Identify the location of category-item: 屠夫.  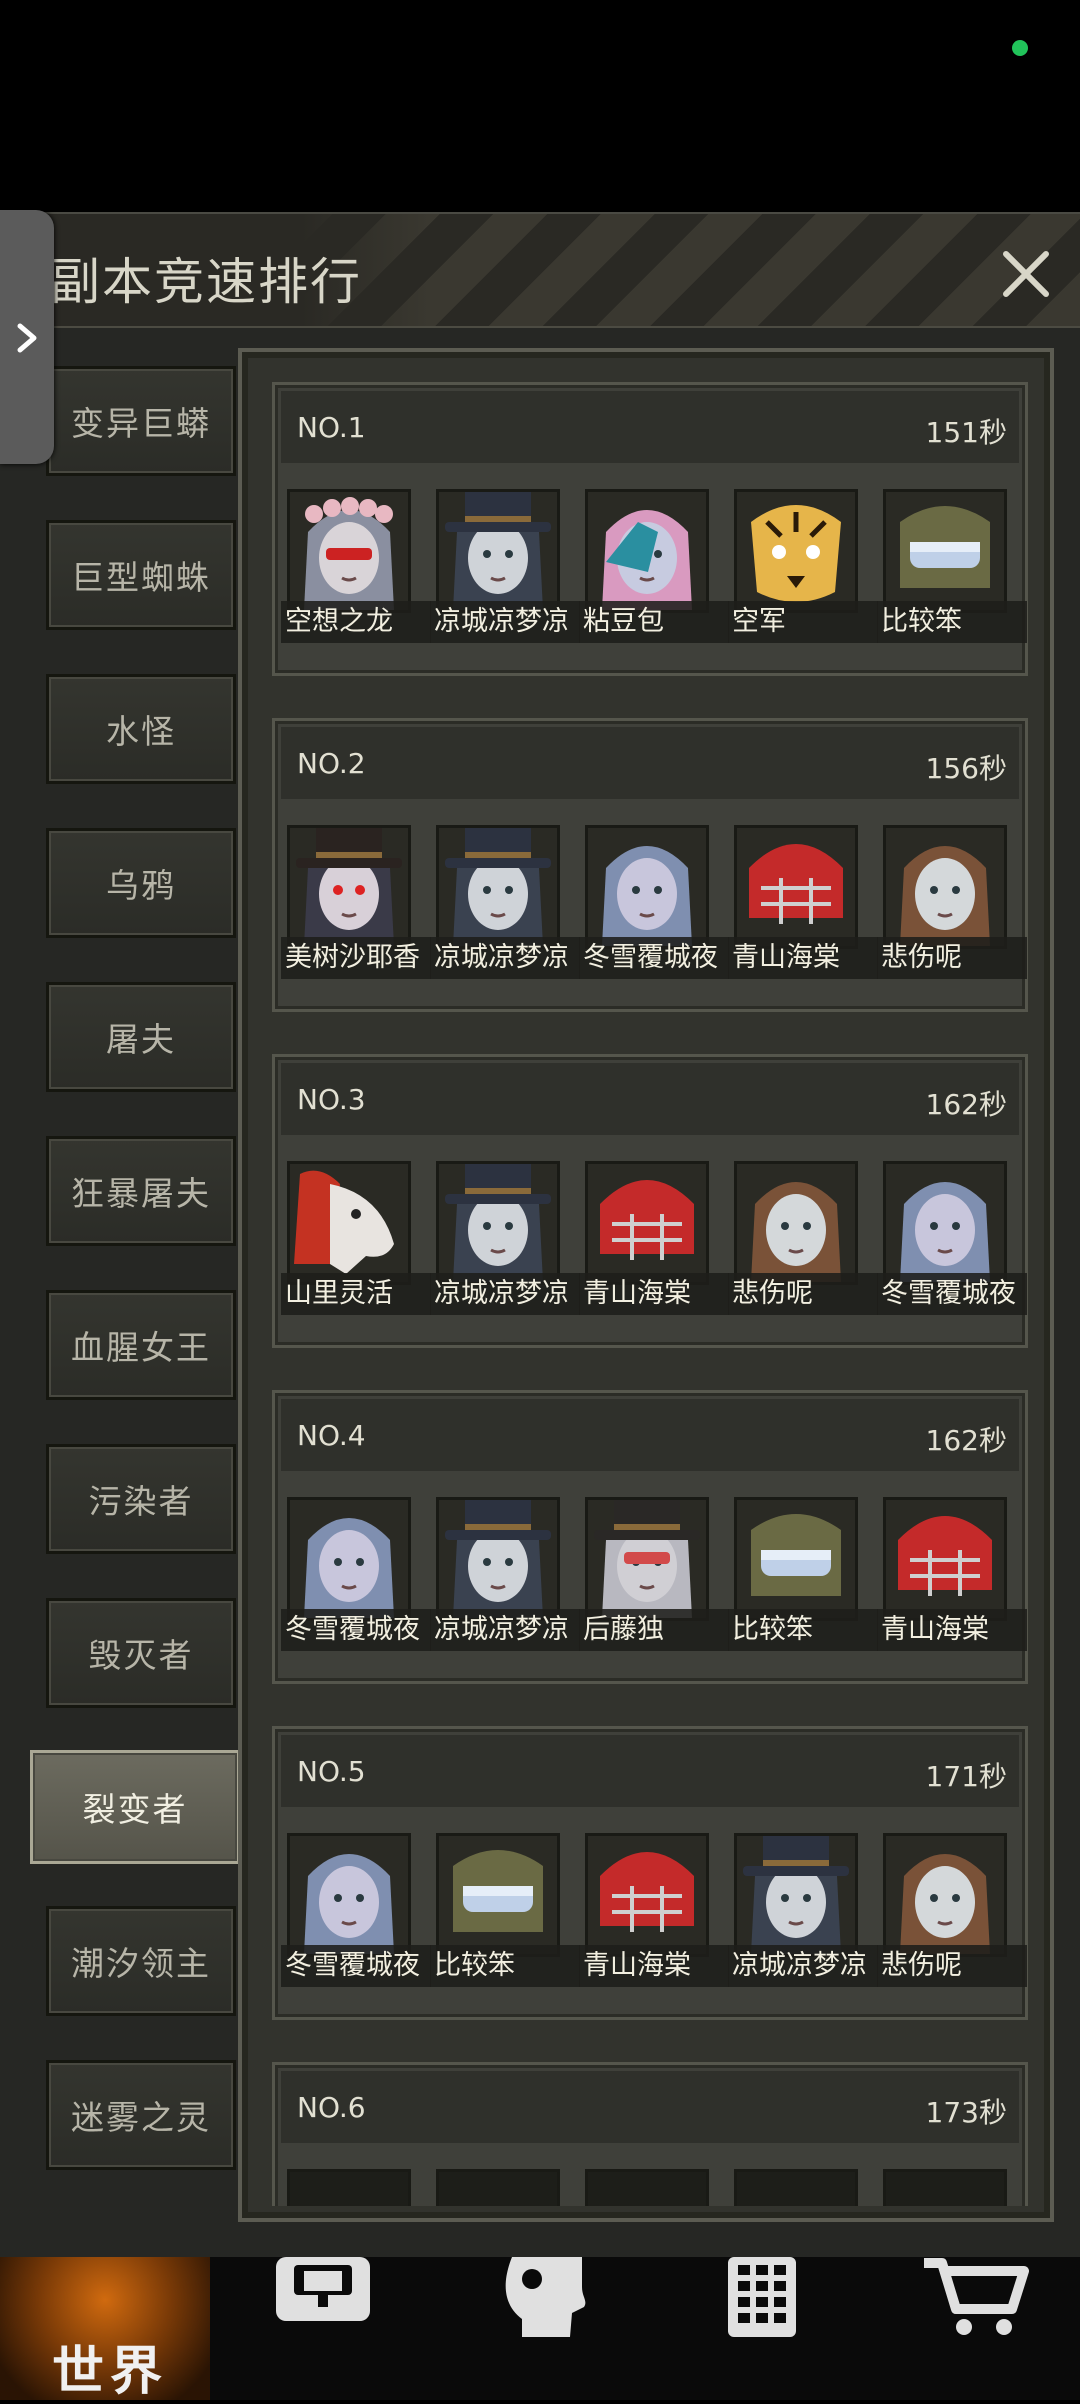
(141, 1037).